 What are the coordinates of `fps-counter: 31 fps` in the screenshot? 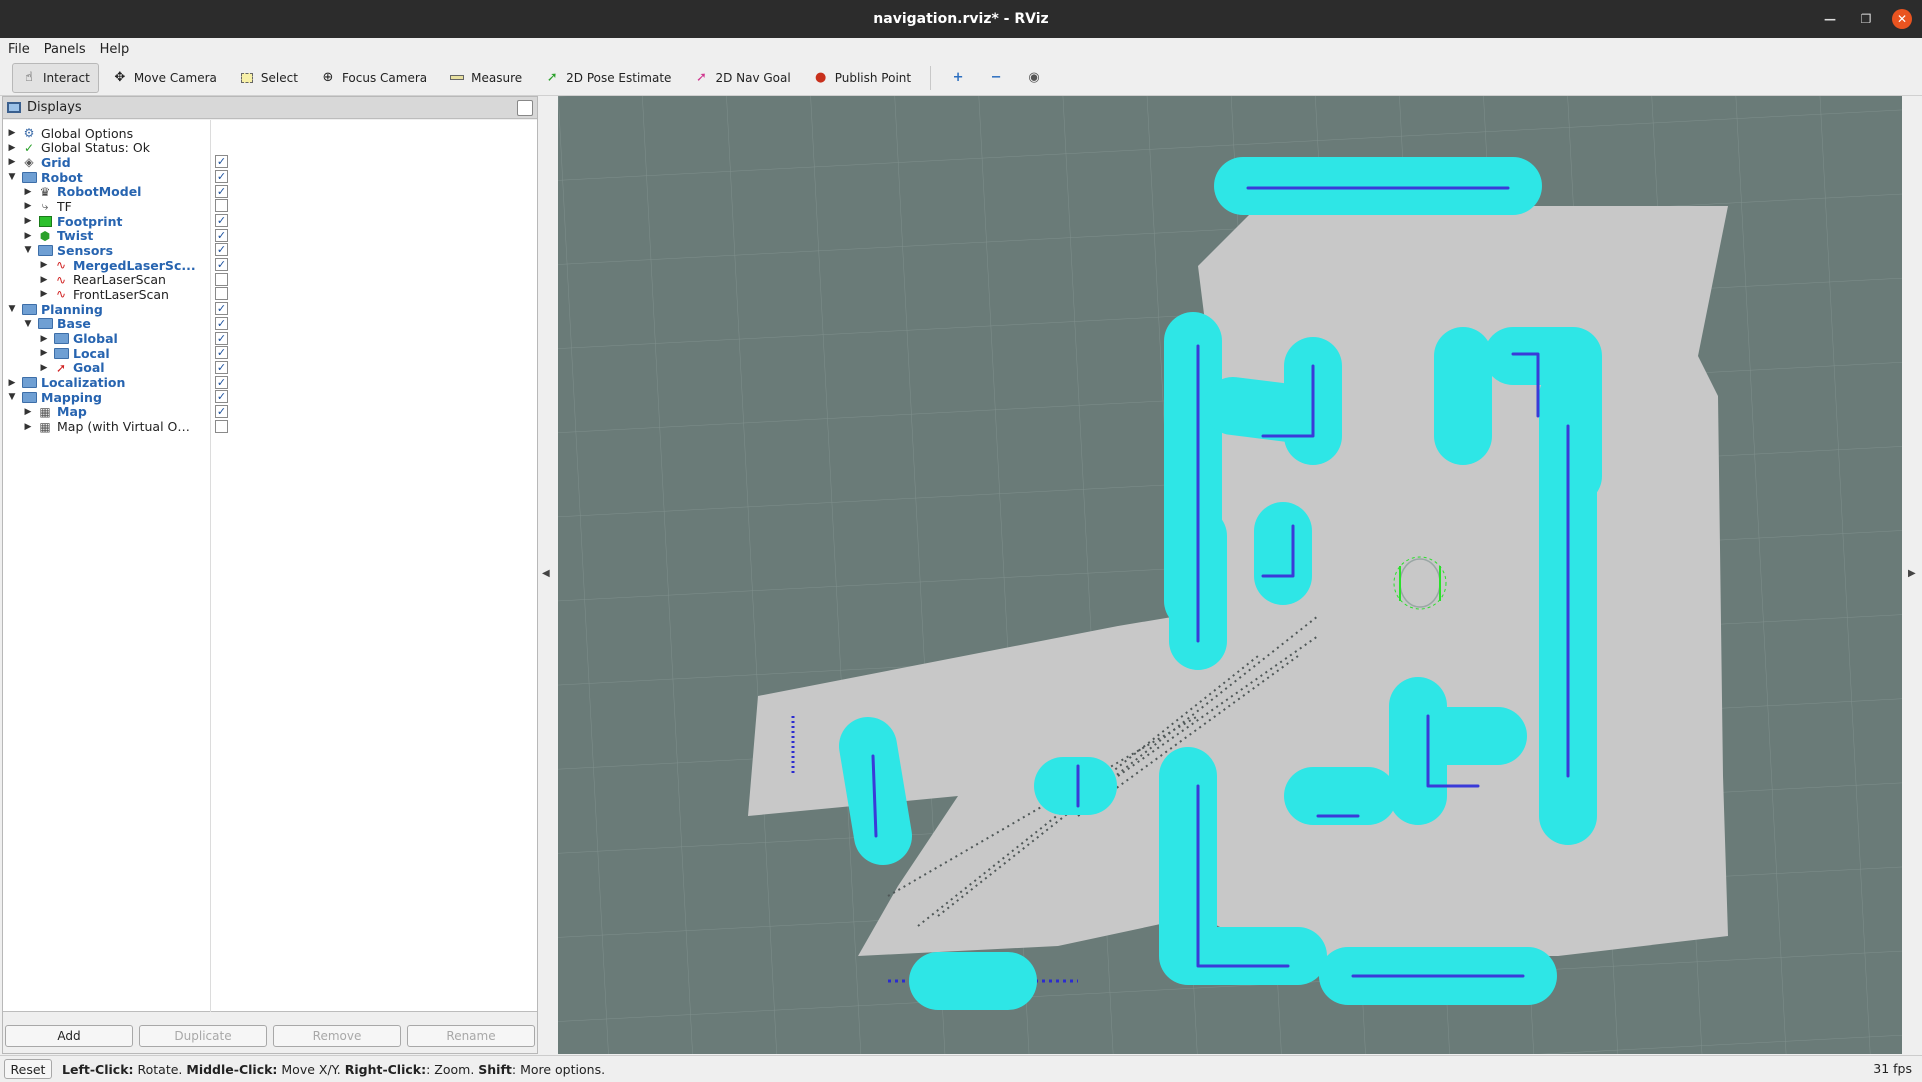 It's located at (1892, 1068).